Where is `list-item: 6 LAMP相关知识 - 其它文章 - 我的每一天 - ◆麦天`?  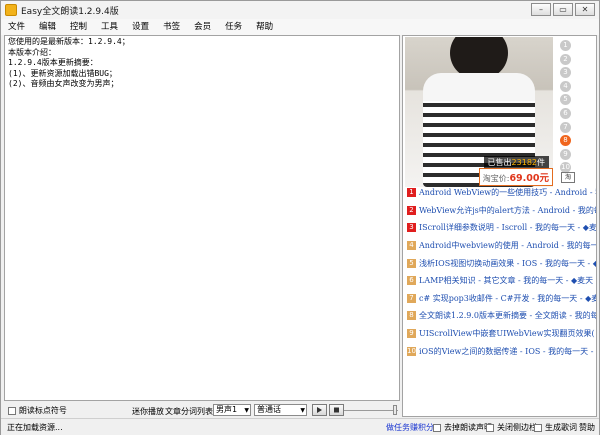 list-item: 6 LAMP相关知识 - 其它文章 - 我的每一天 - ◆麦天 is located at coordinates (501, 281).